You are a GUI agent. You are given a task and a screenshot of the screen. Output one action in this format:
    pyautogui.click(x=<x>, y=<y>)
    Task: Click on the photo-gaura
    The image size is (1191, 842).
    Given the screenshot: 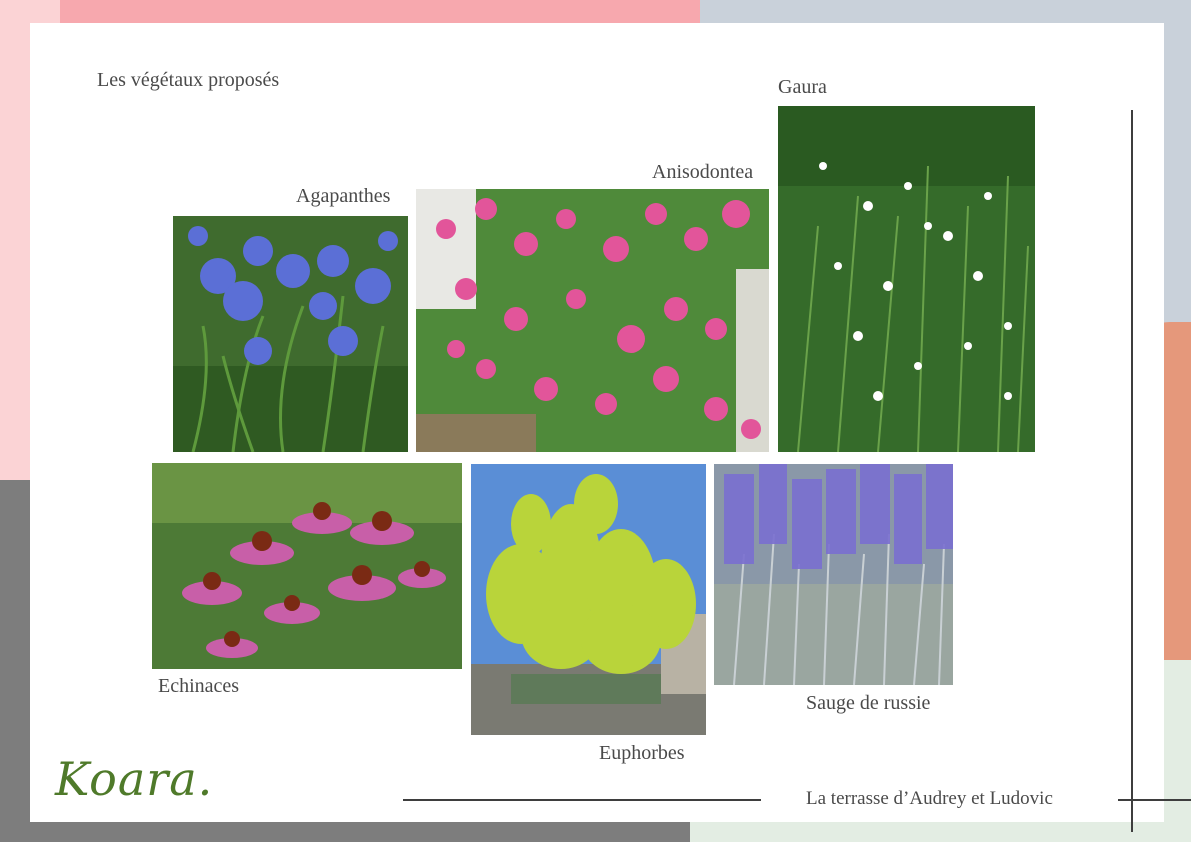 What is the action you would take?
    pyautogui.click(x=906, y=279)
    